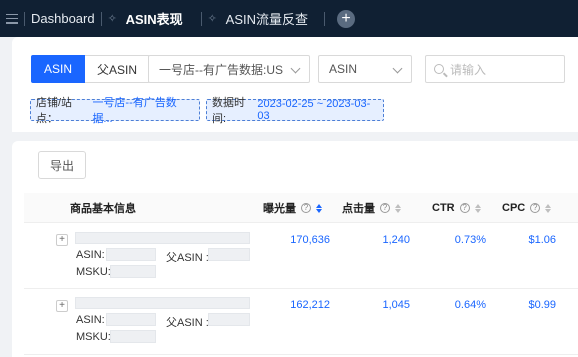 The image size is (578, 357). Describe the element at coordinates (346, 18) in the screenshot. I see `add-tab-button: +` at that location.